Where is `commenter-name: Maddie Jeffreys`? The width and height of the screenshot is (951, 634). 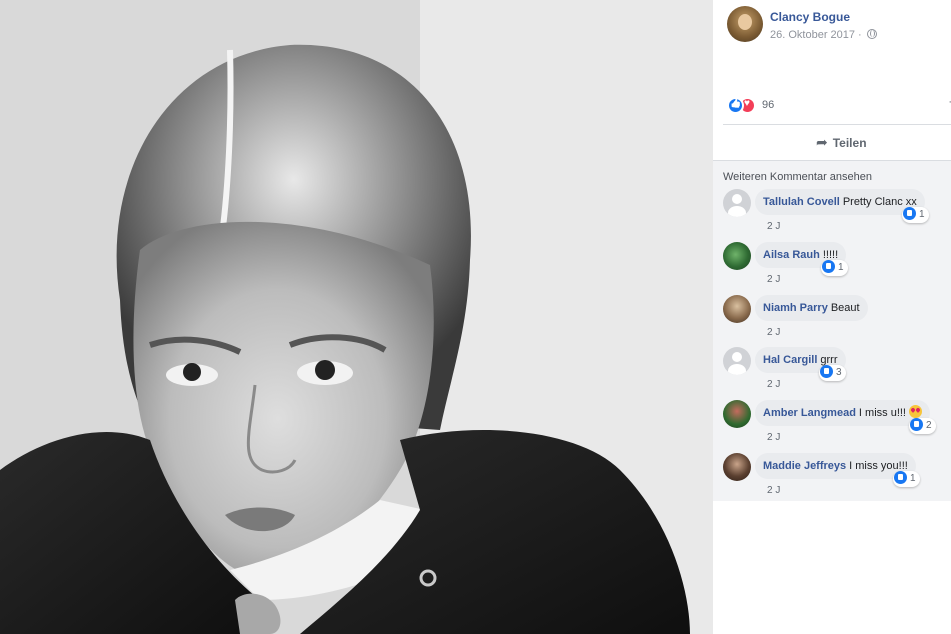 commenter-name: Maddie Jeffreys is located at coordinates (804, 466).